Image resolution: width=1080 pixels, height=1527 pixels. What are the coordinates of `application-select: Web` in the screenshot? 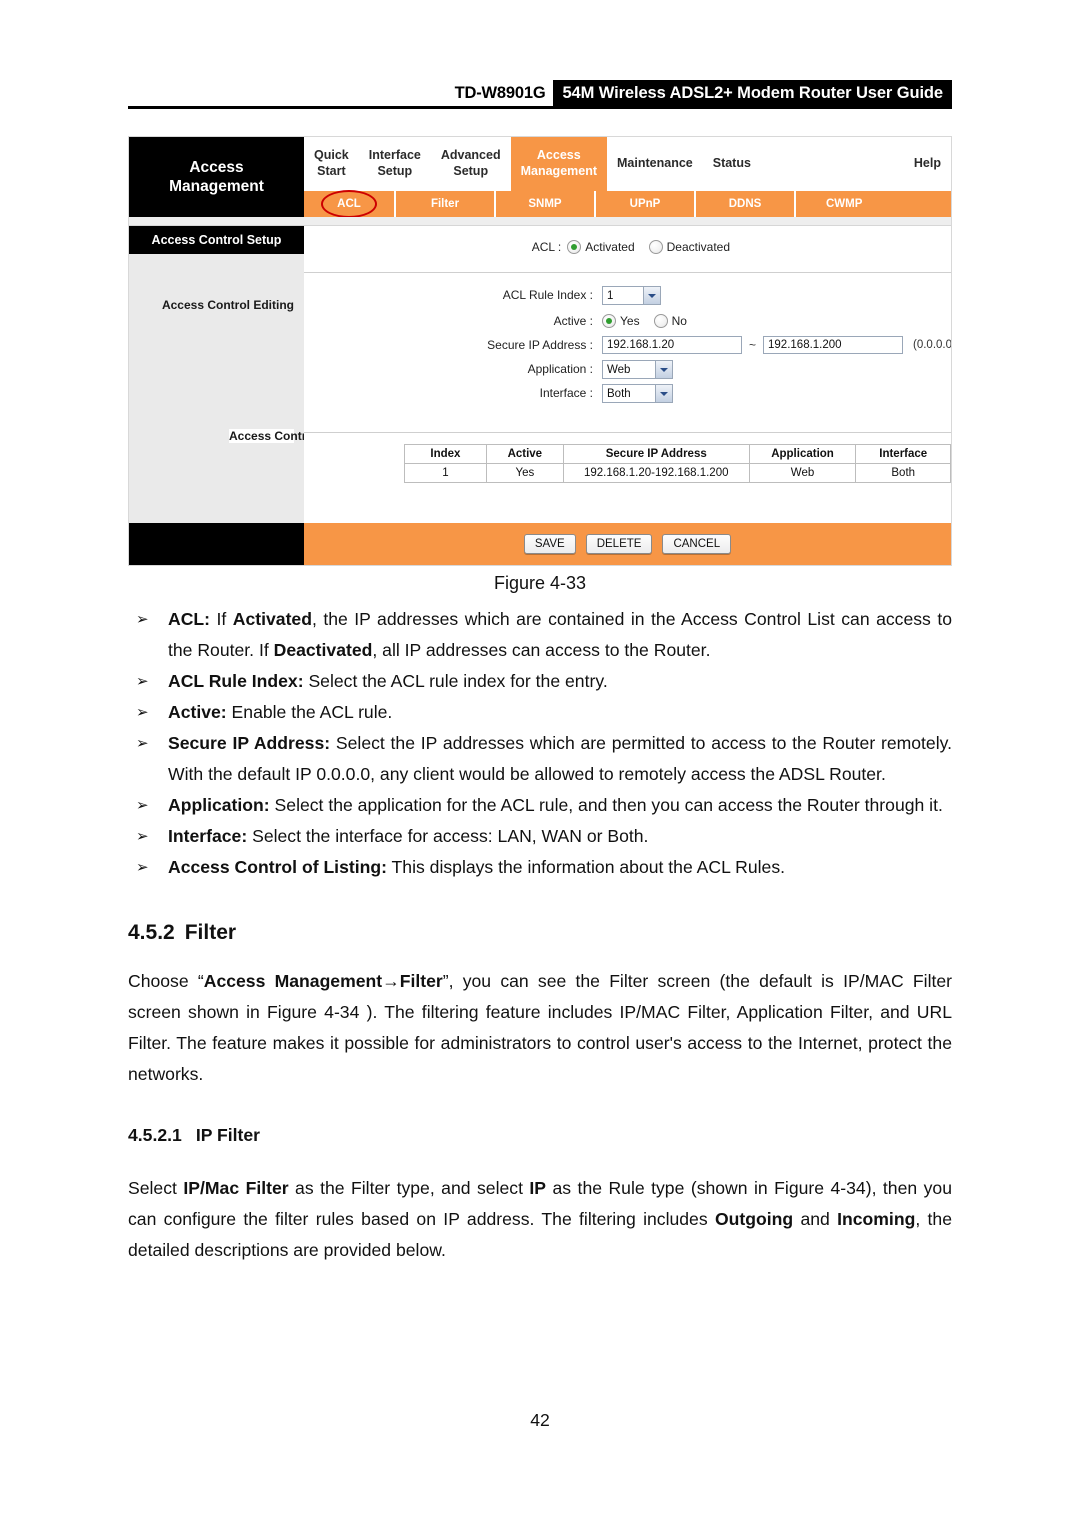 It's located at (637, 369).